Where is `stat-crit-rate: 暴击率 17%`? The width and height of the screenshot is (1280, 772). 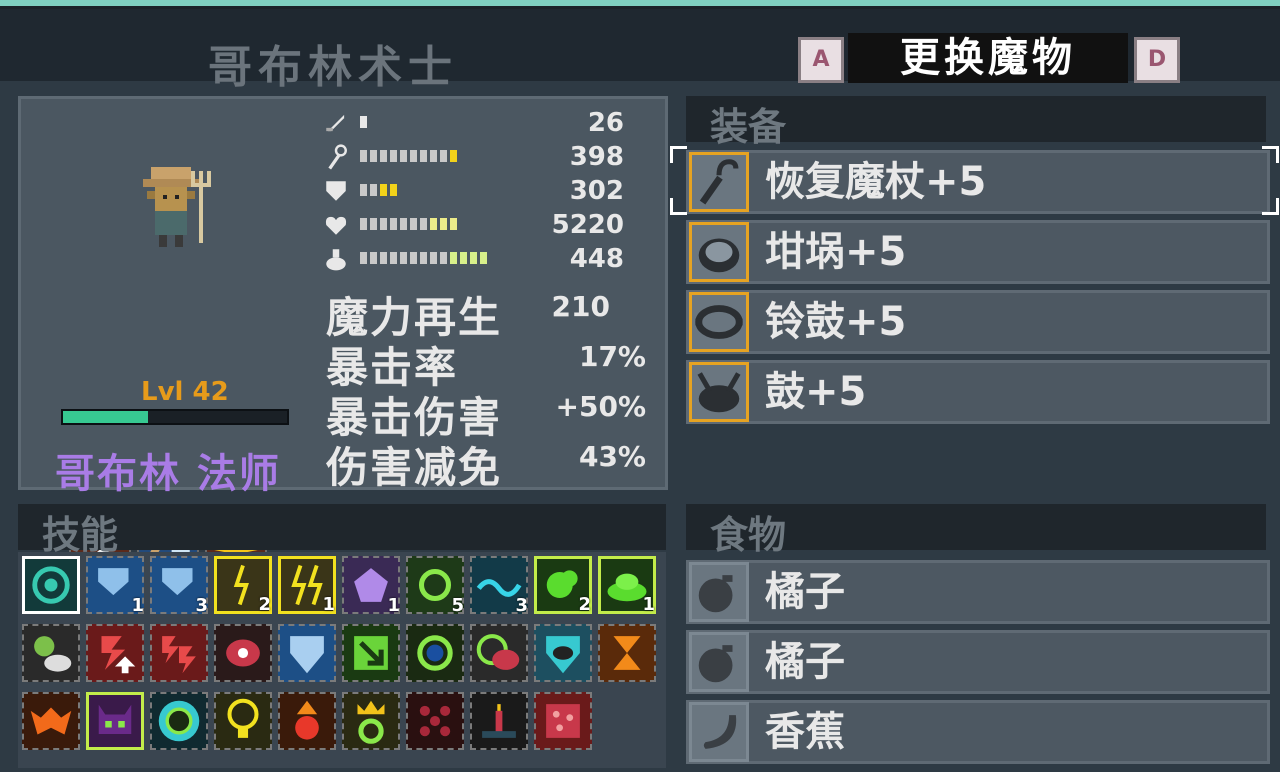 stat-crit-rate: 暴击率 17% is located at coordinates (486, 363).